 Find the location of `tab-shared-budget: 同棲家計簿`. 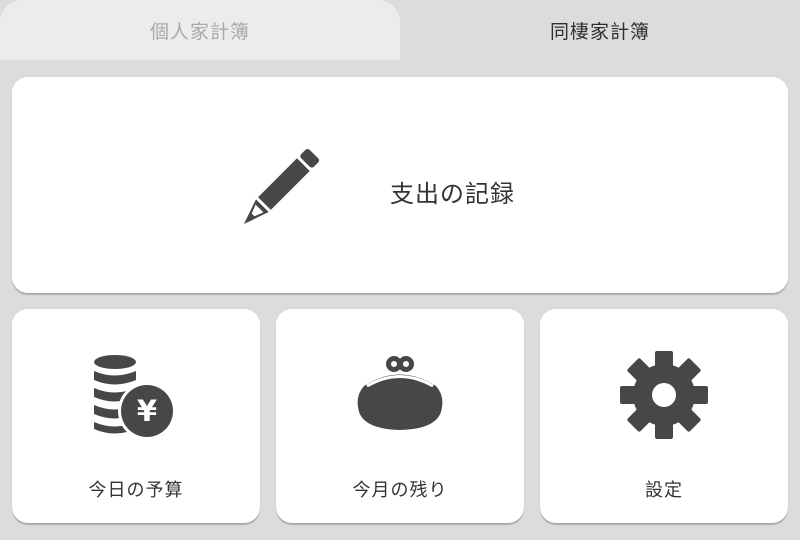

tab-shared-budget: 同棲家計簿 is located at coordinates (600, 30).